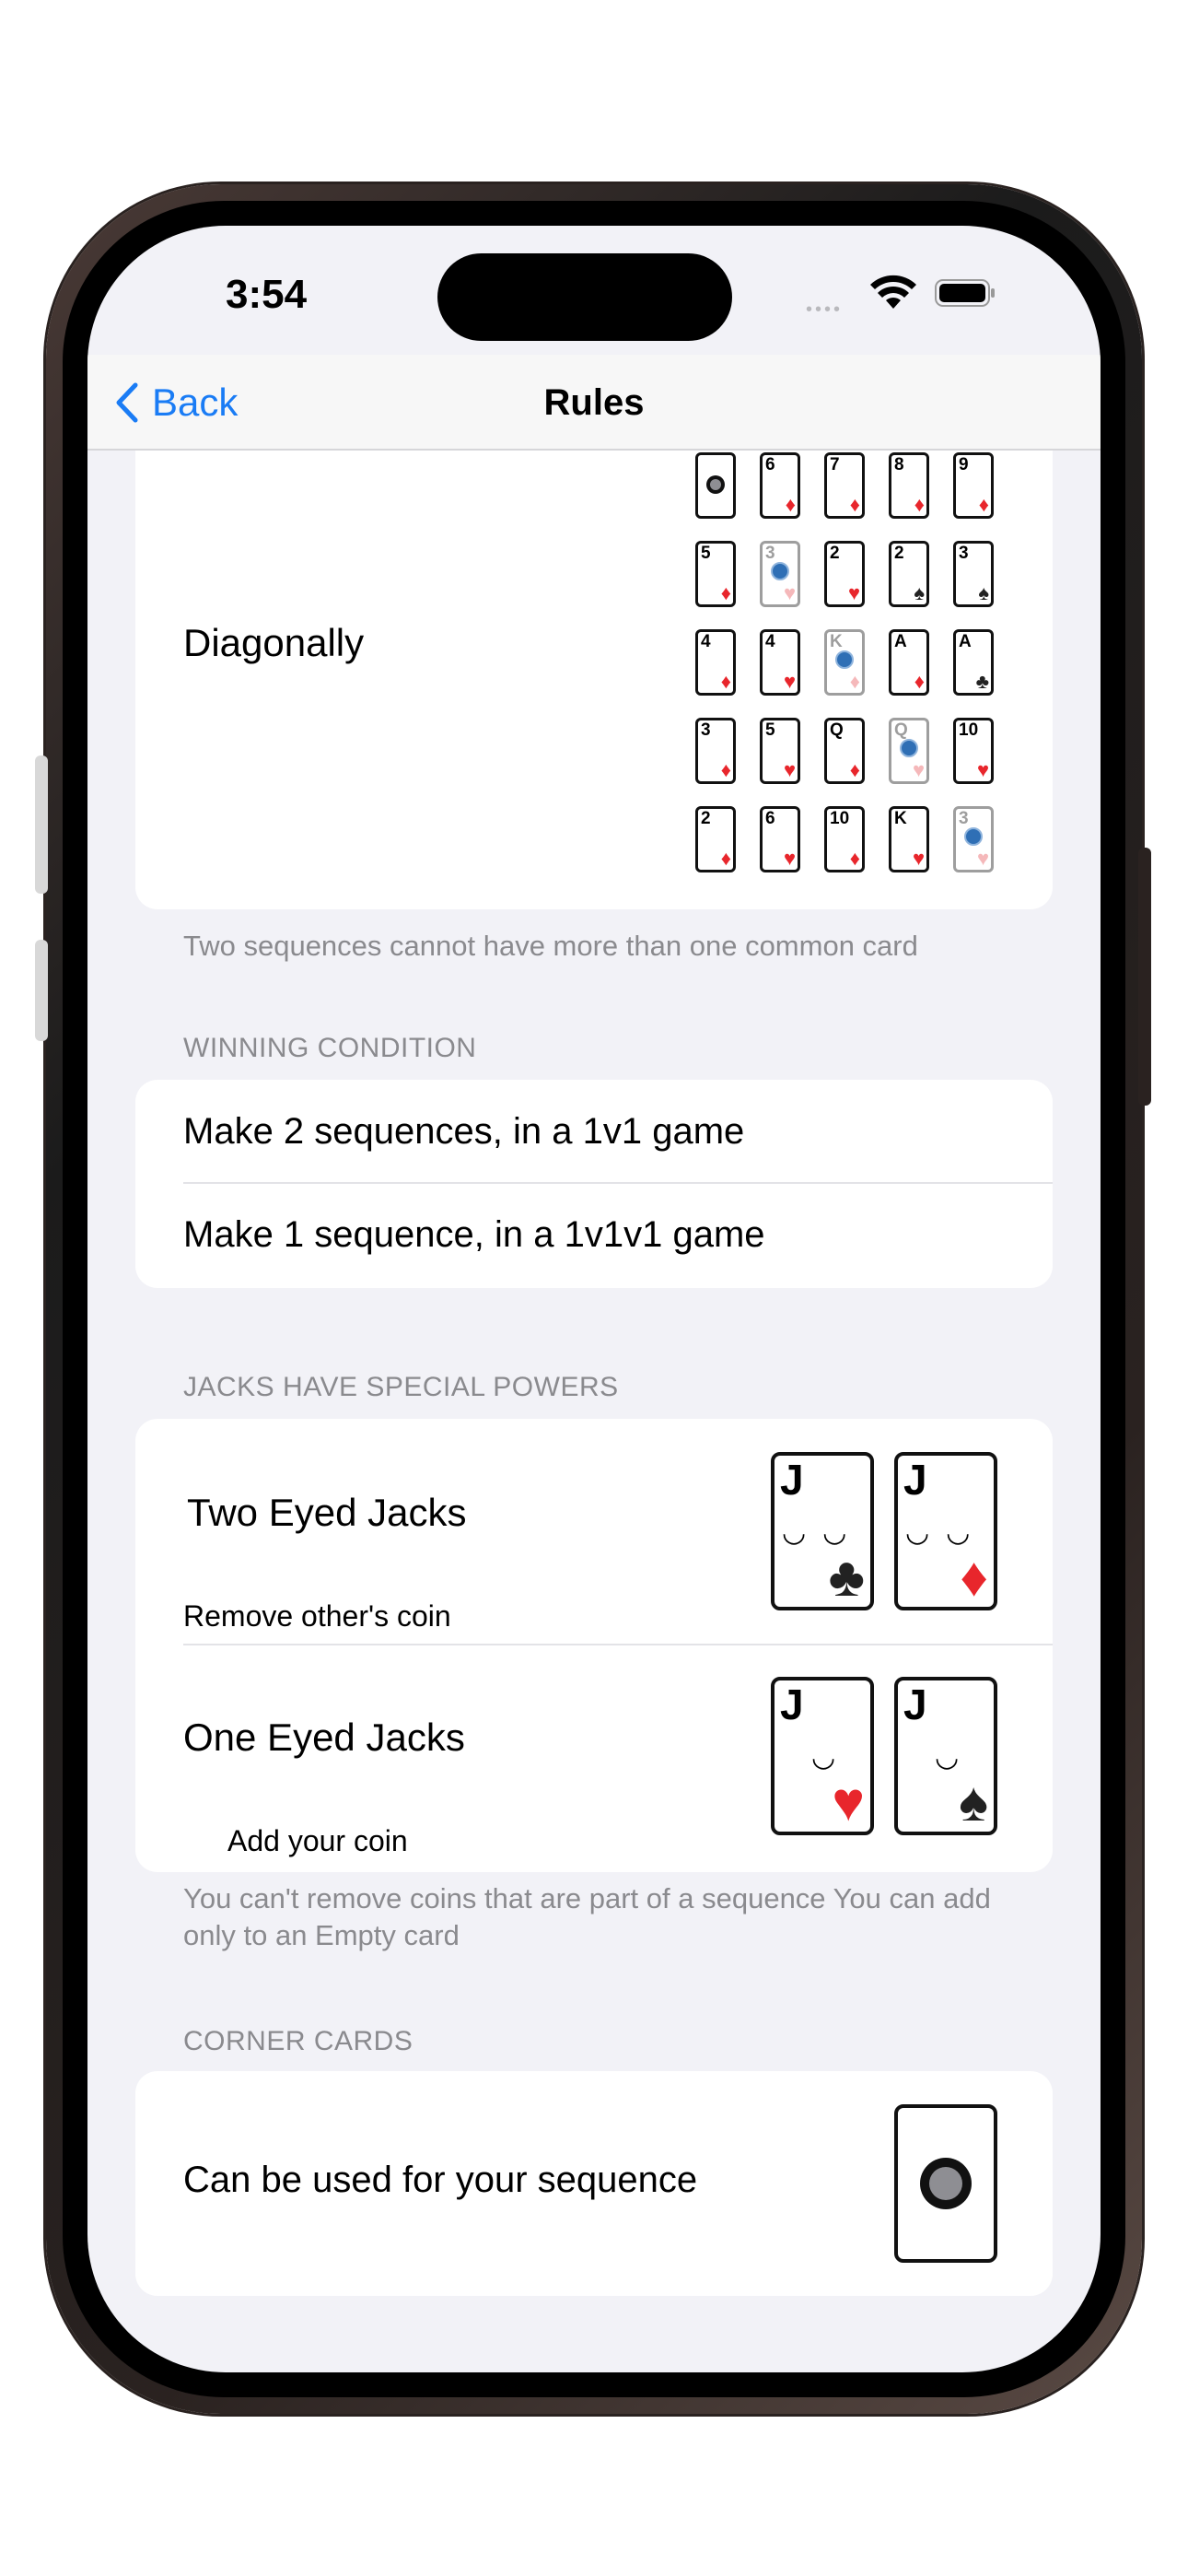  I want to click on board-card: K ♦, so click(844, 662).